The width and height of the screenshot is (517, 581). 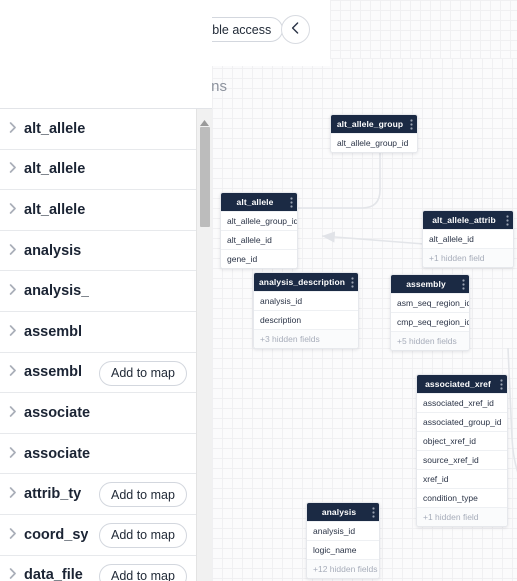 What do you see at coordinates (462, 440) in the screenshot?
I see `map-node-field: object_xref_id` at bounding box center [462, 440].